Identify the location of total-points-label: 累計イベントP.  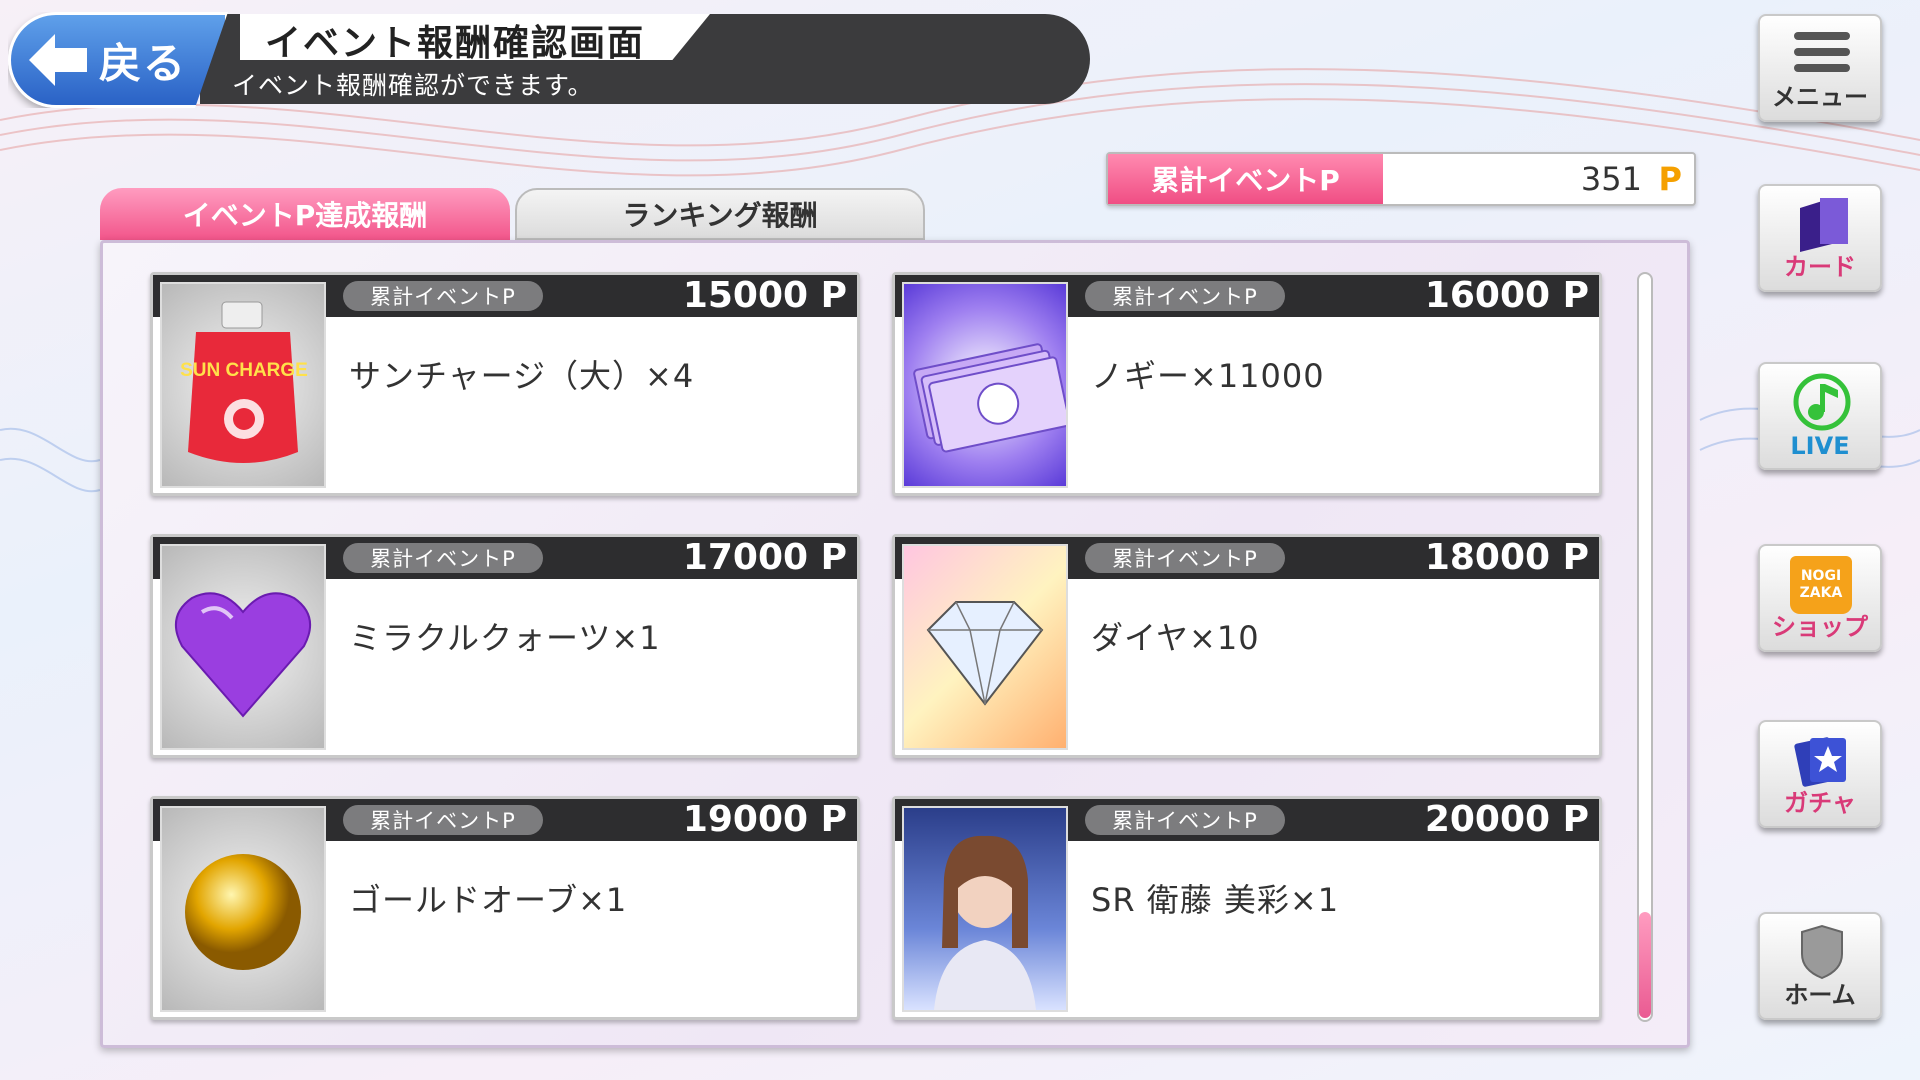
(1245, 179).